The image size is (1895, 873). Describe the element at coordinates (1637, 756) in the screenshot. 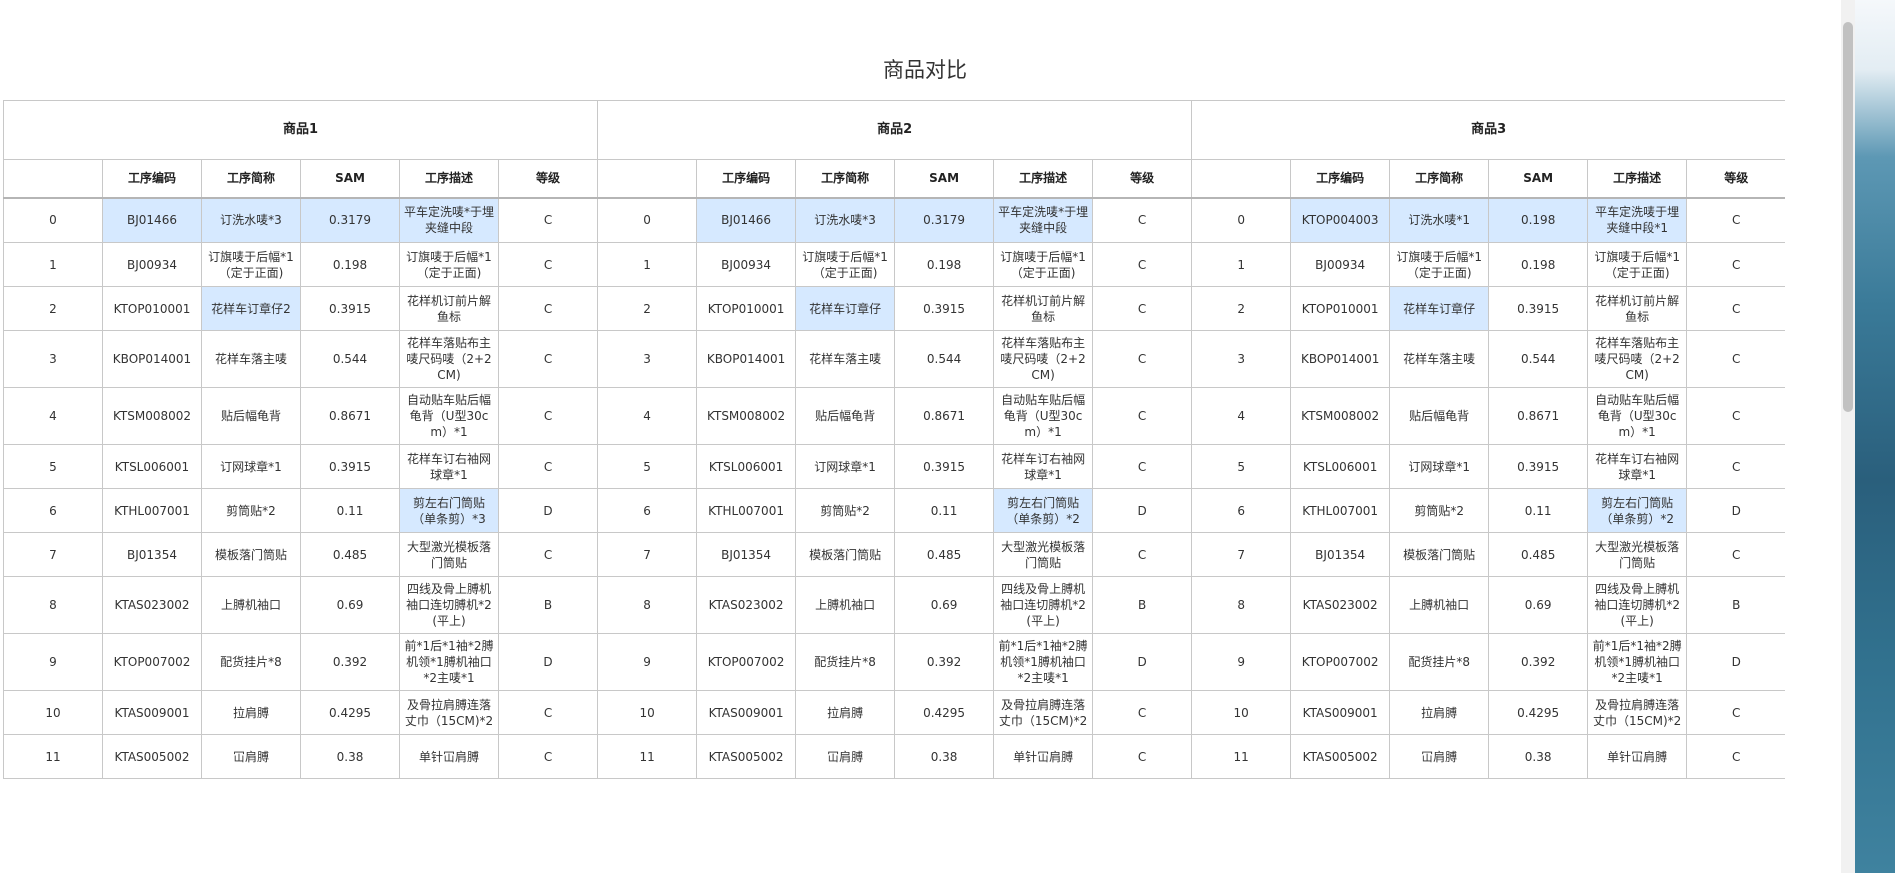

I see `operation-description-cell: 单针冚肩膊` at that location.